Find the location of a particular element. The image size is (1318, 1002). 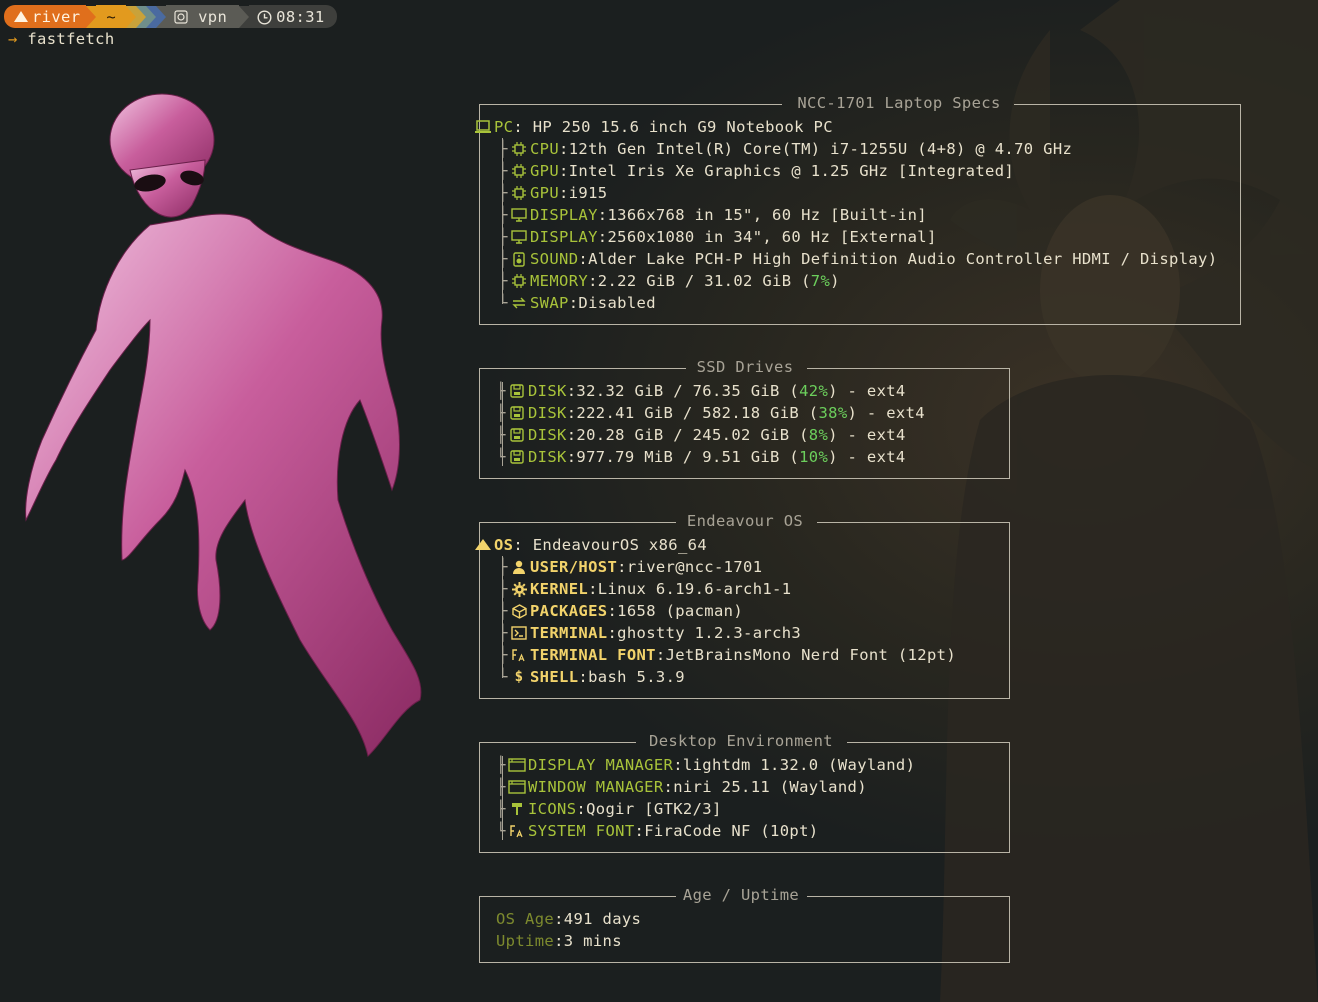

command-text: fastfetch is located at coordinates (71, 39).